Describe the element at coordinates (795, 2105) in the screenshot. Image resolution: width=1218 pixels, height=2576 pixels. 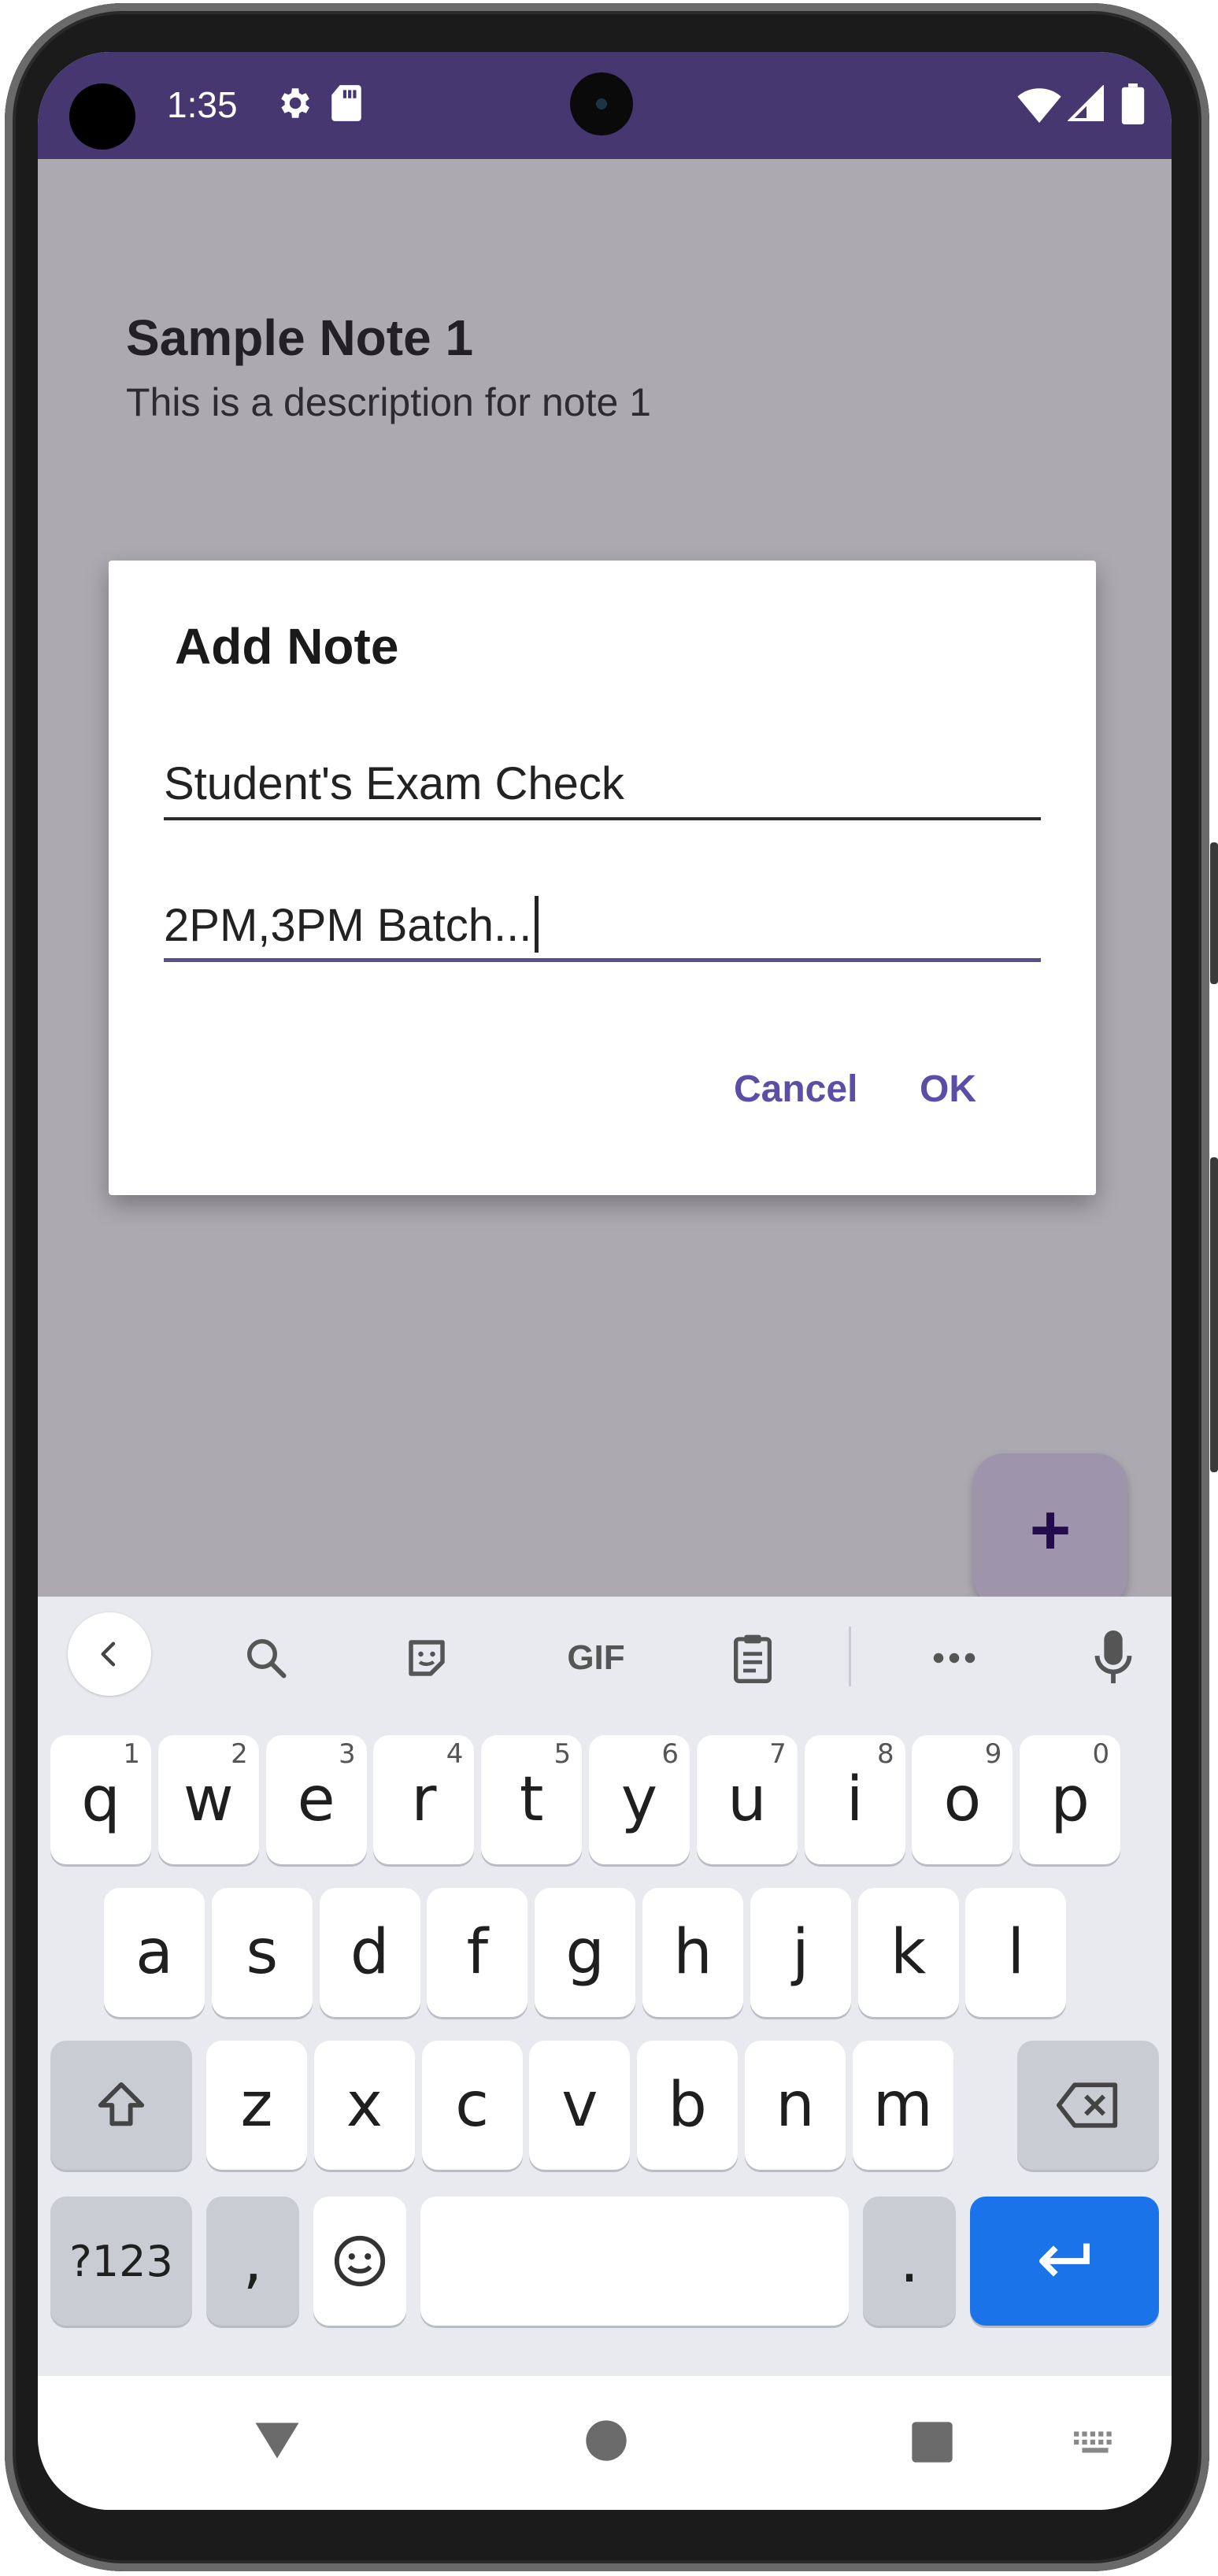
I see `key-n: n` at that location.